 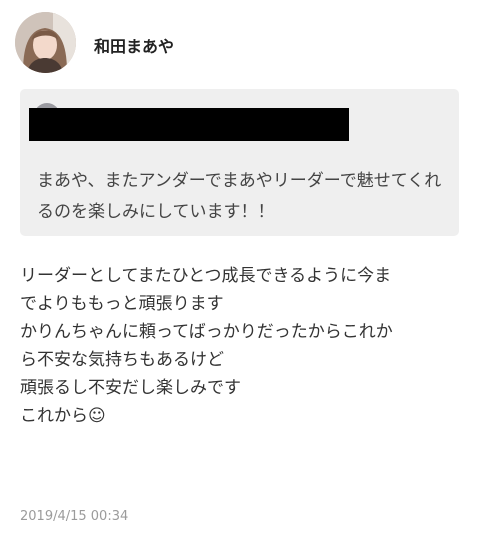 What do you see at coordinates (239, 196) in the screenshot?
I see `quoted-comment-text: まあや、またアンダーでまあやリーダーで魅せてくれるのを楽しみにしています！！` at bounding box center [239, 196].